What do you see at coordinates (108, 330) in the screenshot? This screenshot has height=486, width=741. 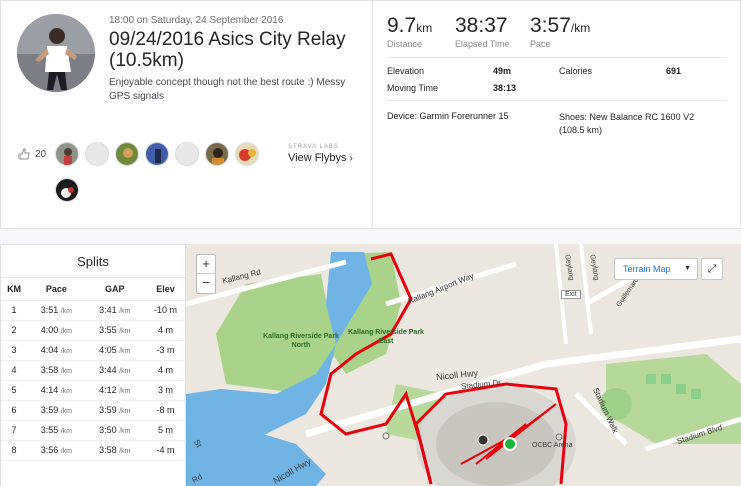 I see `split-gap-value: 3:55` at bounding box center [108, 330].